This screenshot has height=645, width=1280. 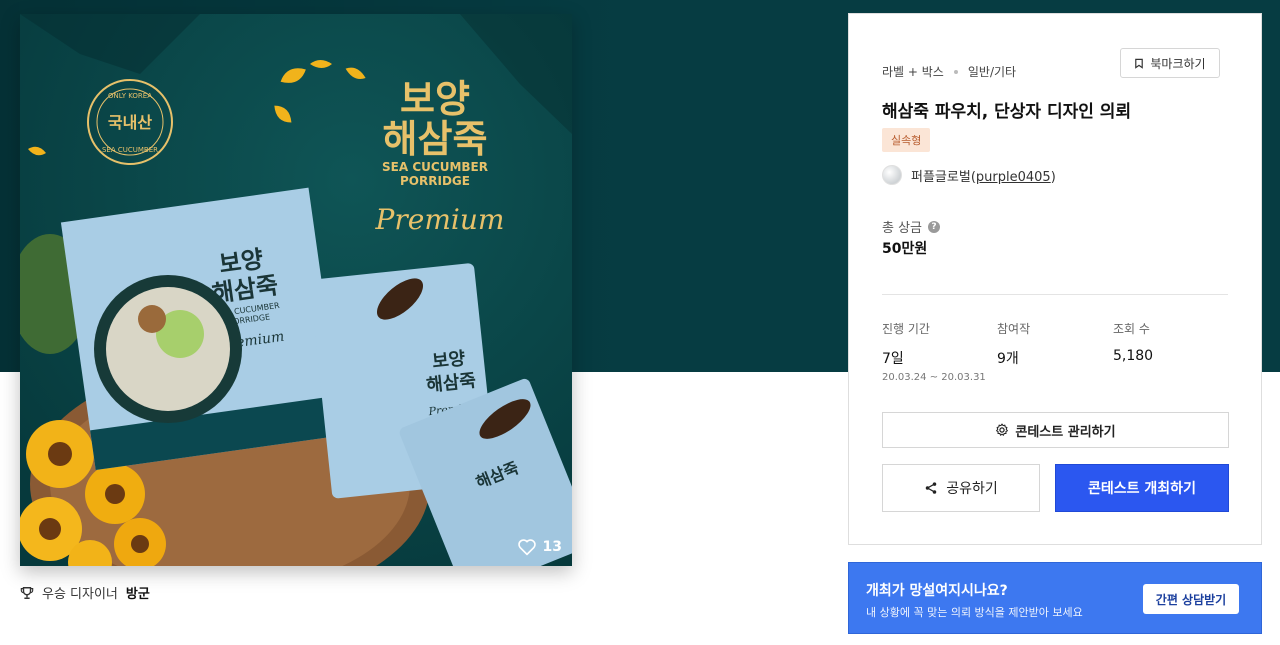 What do you see at coordinates (1191, 599) in the screenshot?
I see `quick-consult-button: 간편 상담받기` at bounding box center [1191, 599].